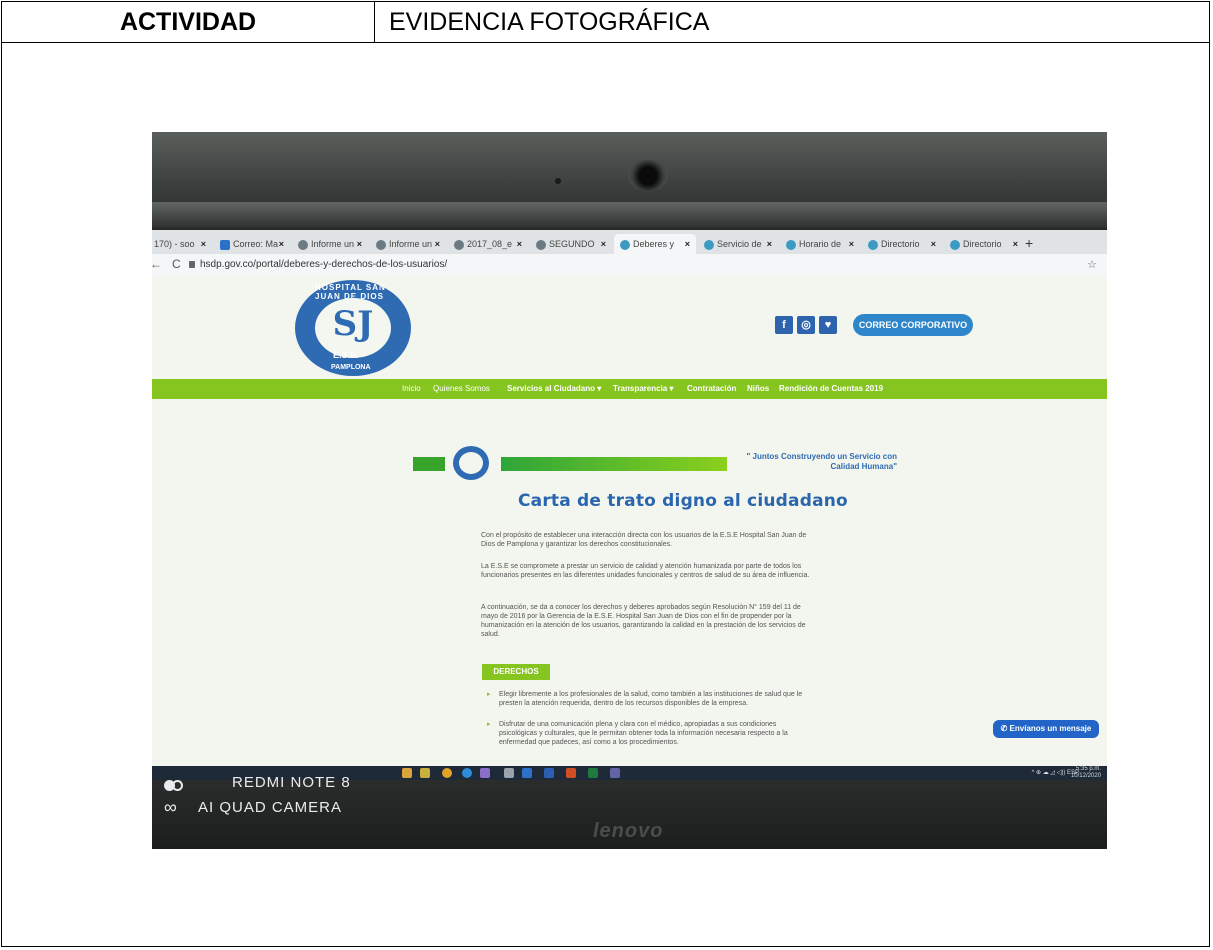 Image resolution: width=1213 pixels, height=950 pixels. I want to click on table-header-row: ACTIVIDAD EVIDENCIA FOTOGRÁFICA, so click(605, 22).